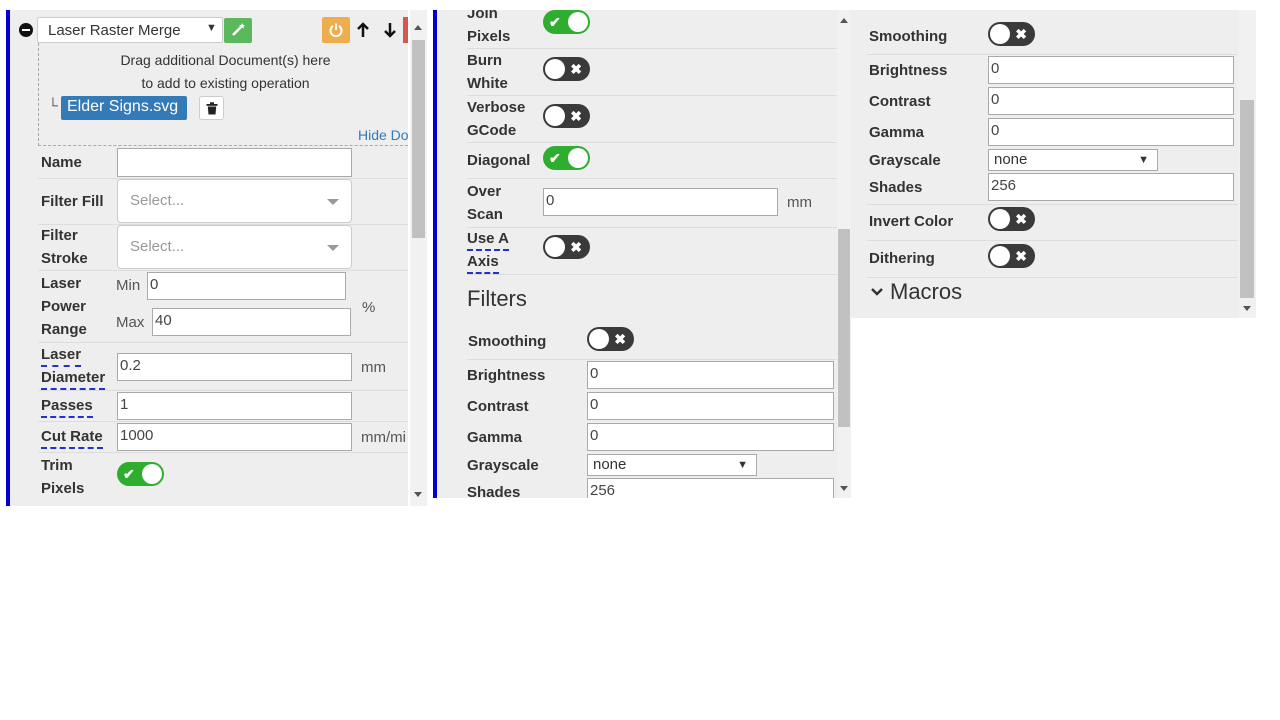  What do you see at coordinates (57, 465) in the screenshot?
I see `trim-label-1: Trim` at bounding box center [57, 465].